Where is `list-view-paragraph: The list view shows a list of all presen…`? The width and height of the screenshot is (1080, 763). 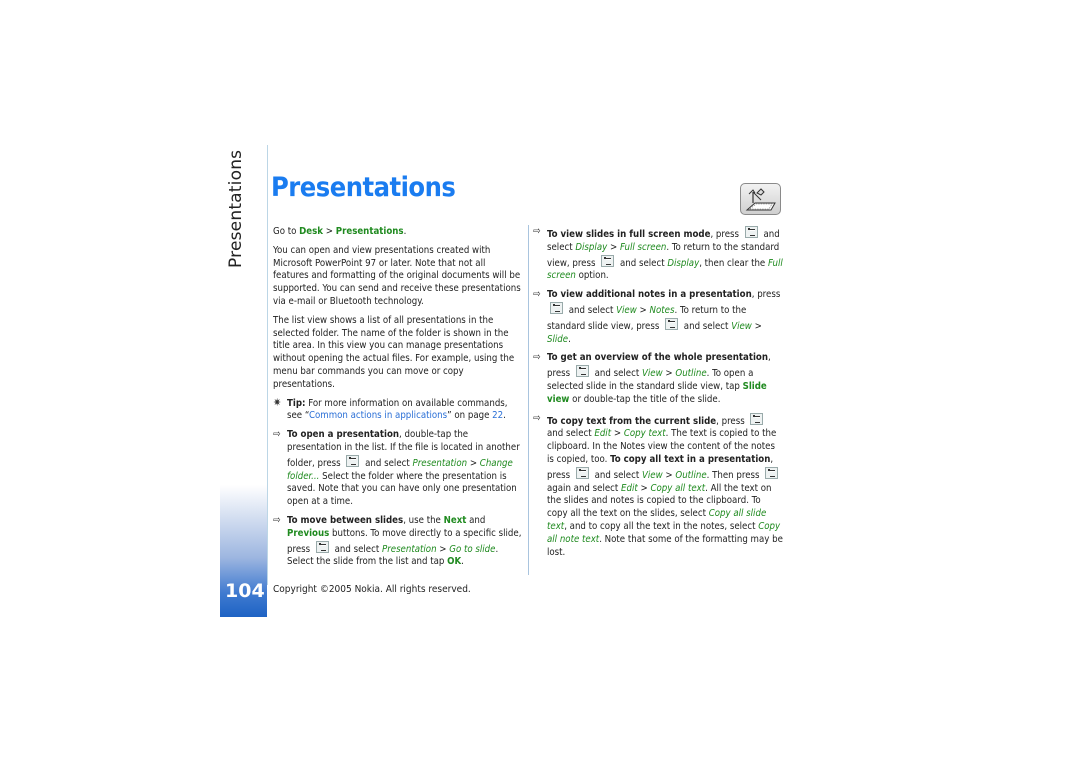 list-view-paragraph: The list view shows a list of all presen… is located at coordinates (394, 352).